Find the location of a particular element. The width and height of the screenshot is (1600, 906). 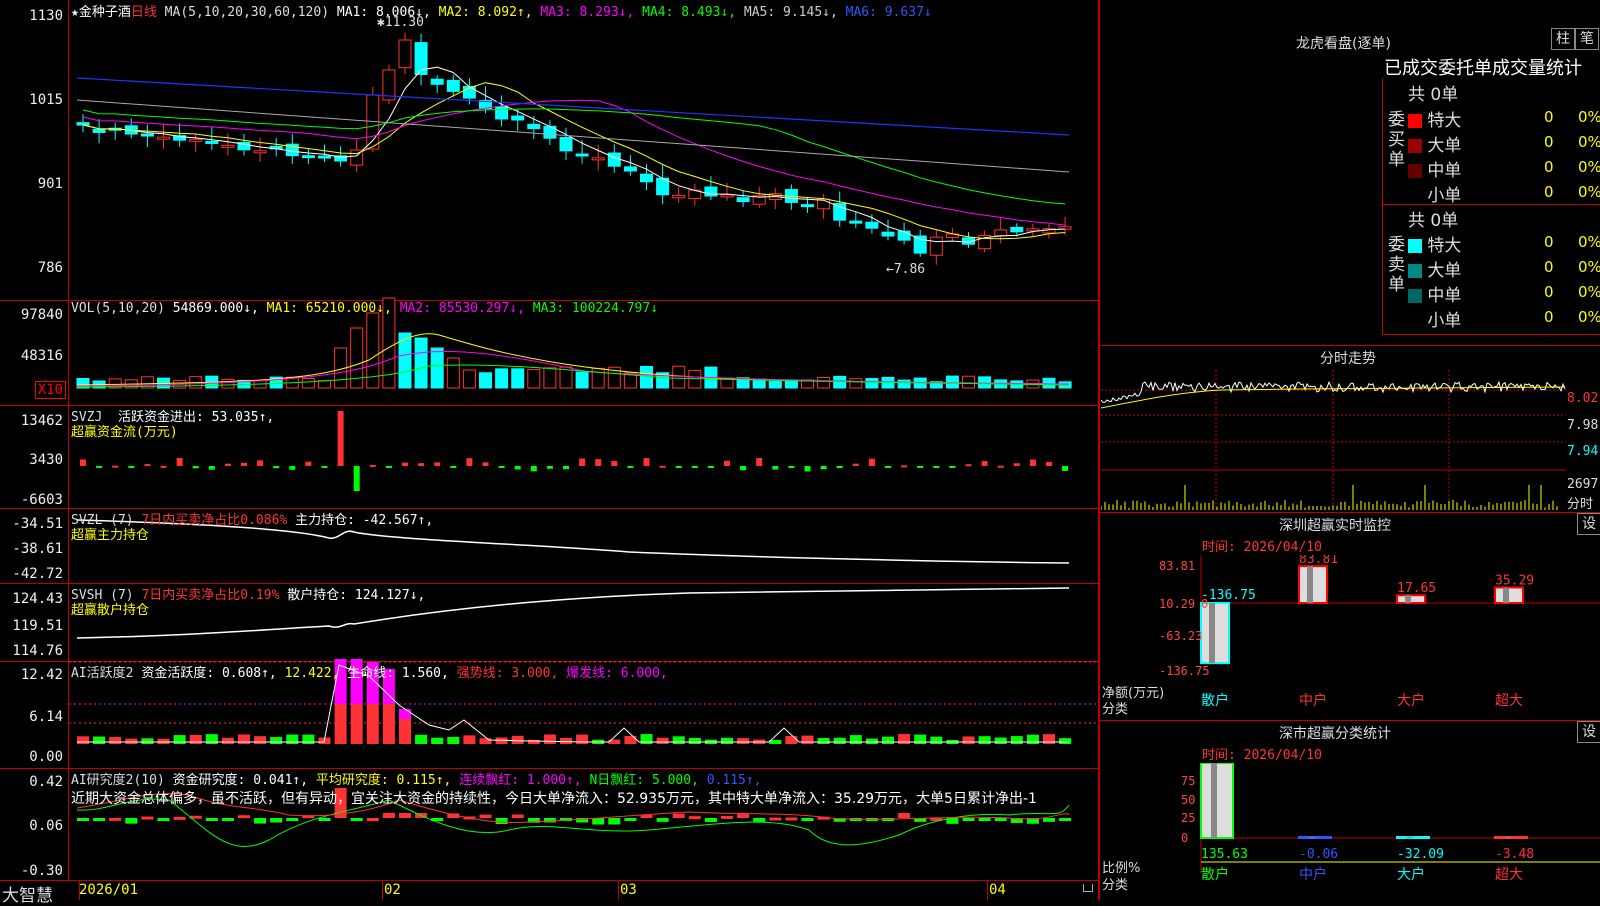

sell-row-m: 中单 is located at coordinates (1434, 293).